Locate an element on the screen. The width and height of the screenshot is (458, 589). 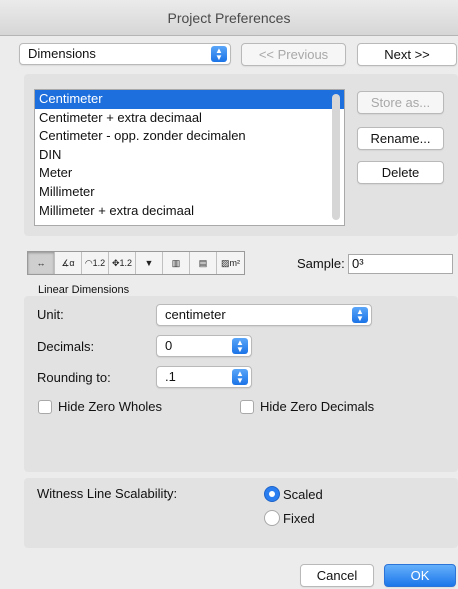
cancel-button: Cancel is located at coordinates (337, 575).